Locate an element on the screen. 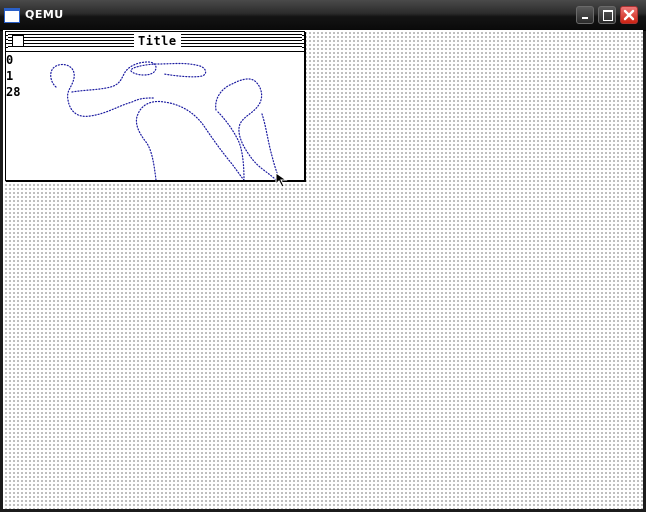  close-icon is located at coordinates (629, 15).